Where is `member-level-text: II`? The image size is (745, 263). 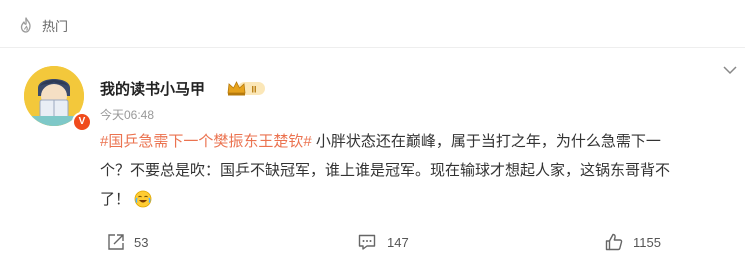
member-level-text: II is located at coordinates (253, 90).